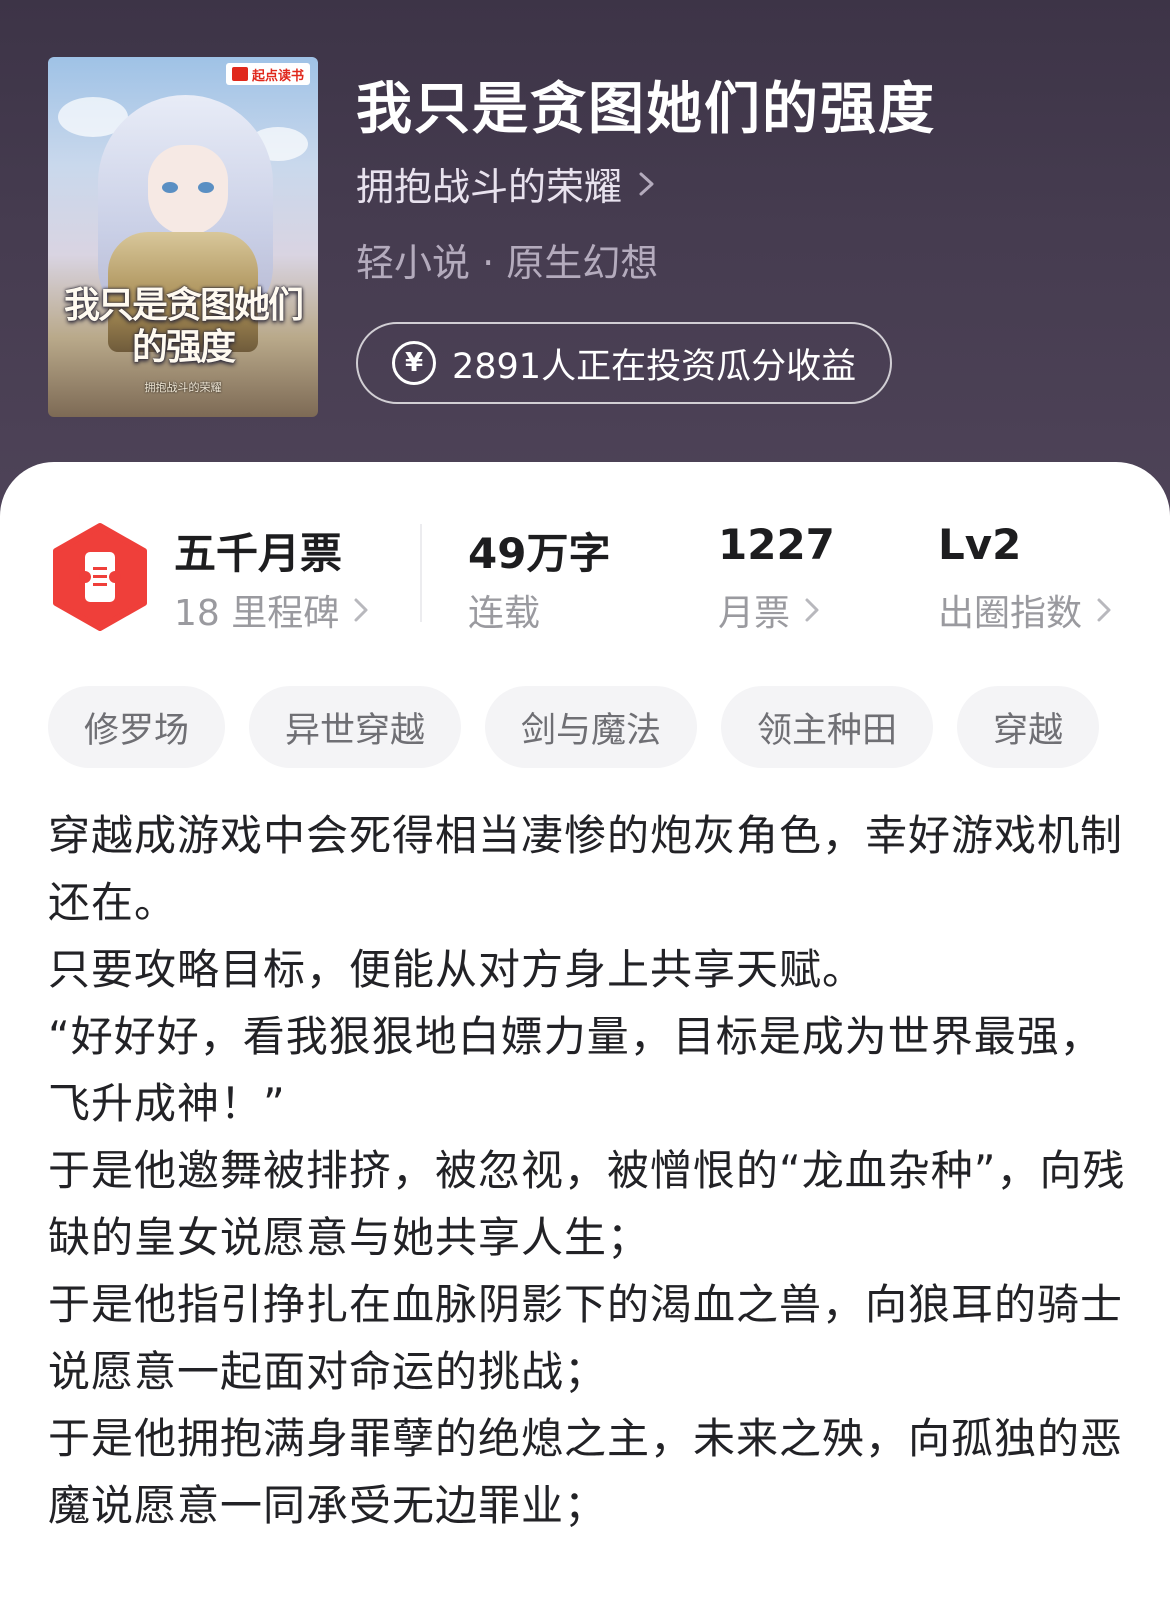  Describe the element at coordinates (277, 76) in the screenshot. I see `cover-badge-text: 起点读书` at that location.